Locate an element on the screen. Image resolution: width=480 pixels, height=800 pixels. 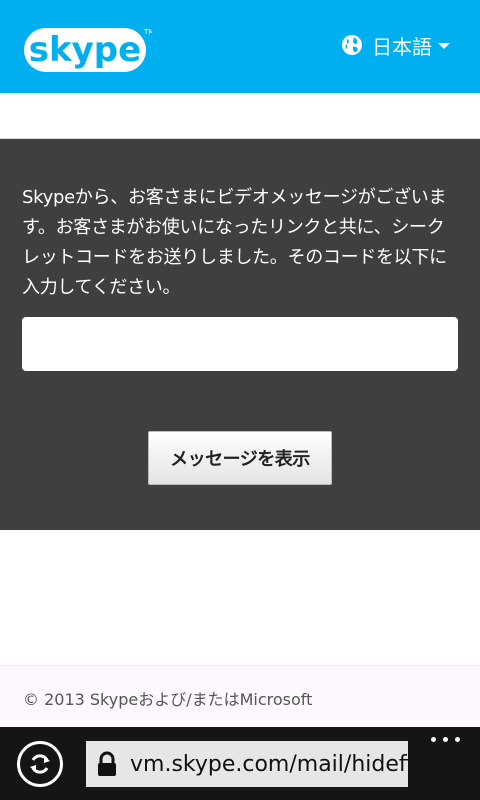
more-options-button is located at coordinates (445, 739).